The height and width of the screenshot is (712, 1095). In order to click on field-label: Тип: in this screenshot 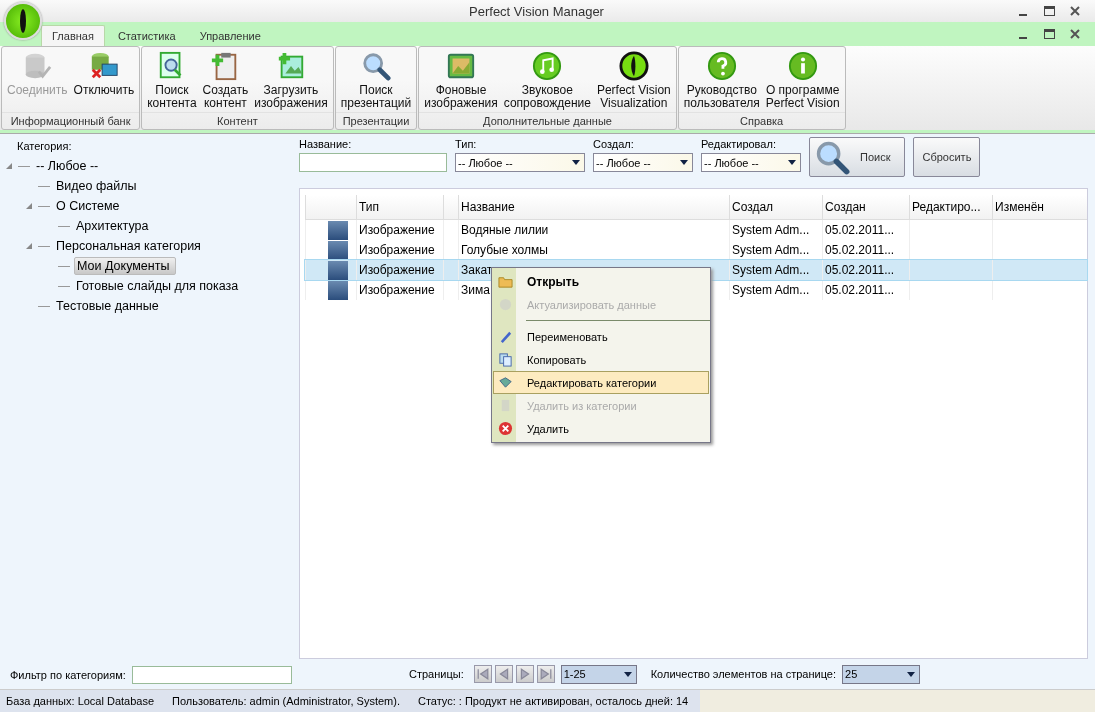, I will do `click(466, 144)`.